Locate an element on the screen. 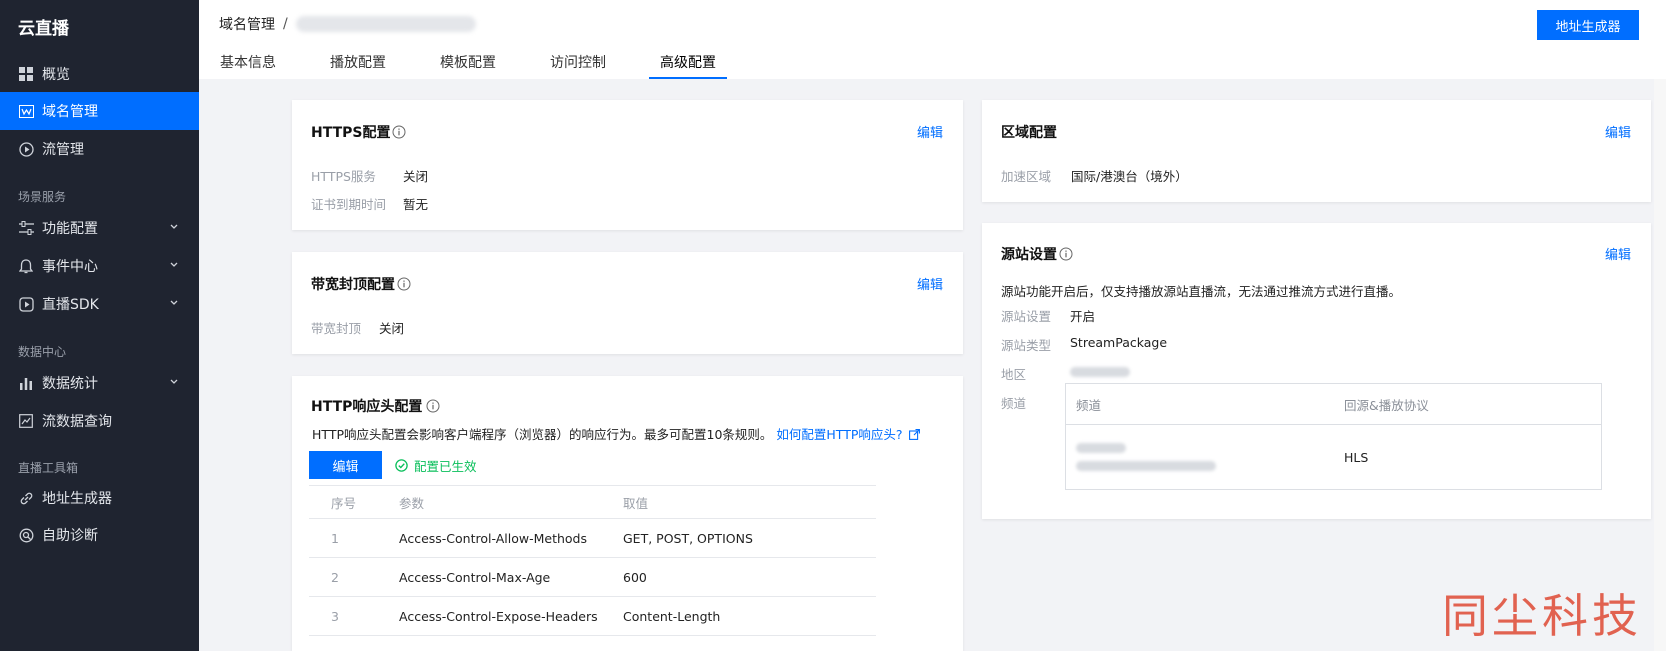 Image resolution: width=1666 pixels, height=651 pixels. sidebar-item-address-generator: 地址生成器 is located at coordinates (99, 498).